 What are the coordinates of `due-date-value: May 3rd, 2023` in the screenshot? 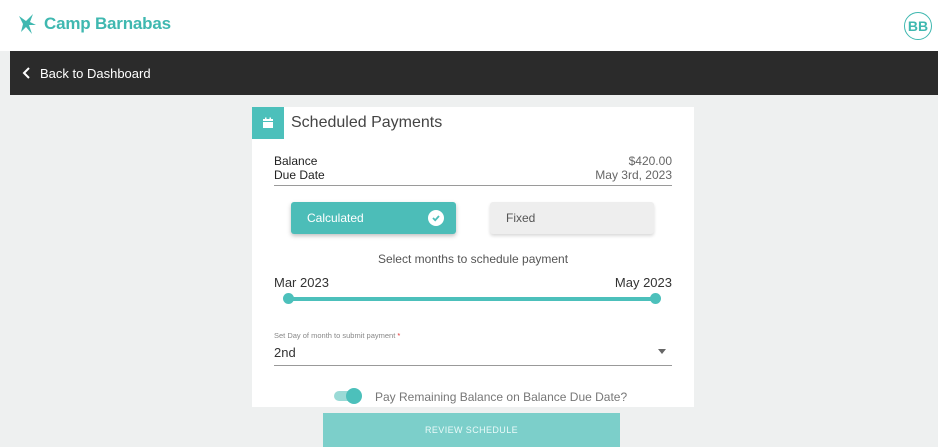 It's located at (633, 175).